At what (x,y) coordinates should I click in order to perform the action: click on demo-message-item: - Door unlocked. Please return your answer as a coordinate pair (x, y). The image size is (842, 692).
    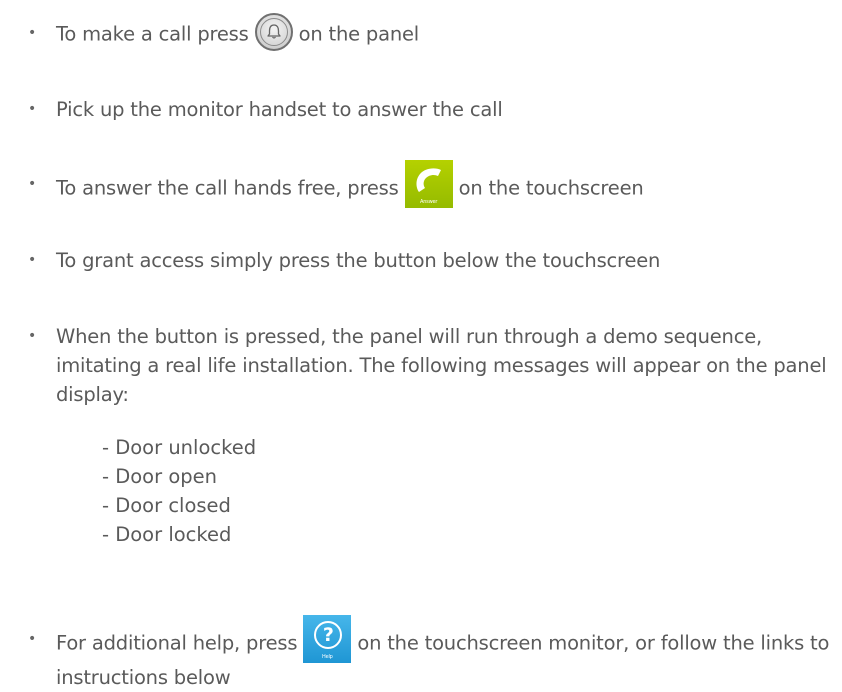
    Looking at the image, I should click on (179, 447).